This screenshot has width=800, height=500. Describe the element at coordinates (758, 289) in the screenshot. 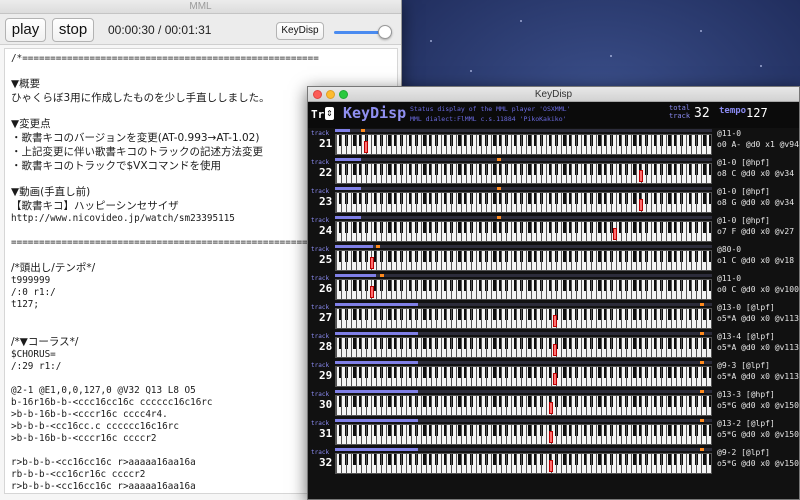

I see `track-note-info: o0 C @d0 x0 @v100` at that location.